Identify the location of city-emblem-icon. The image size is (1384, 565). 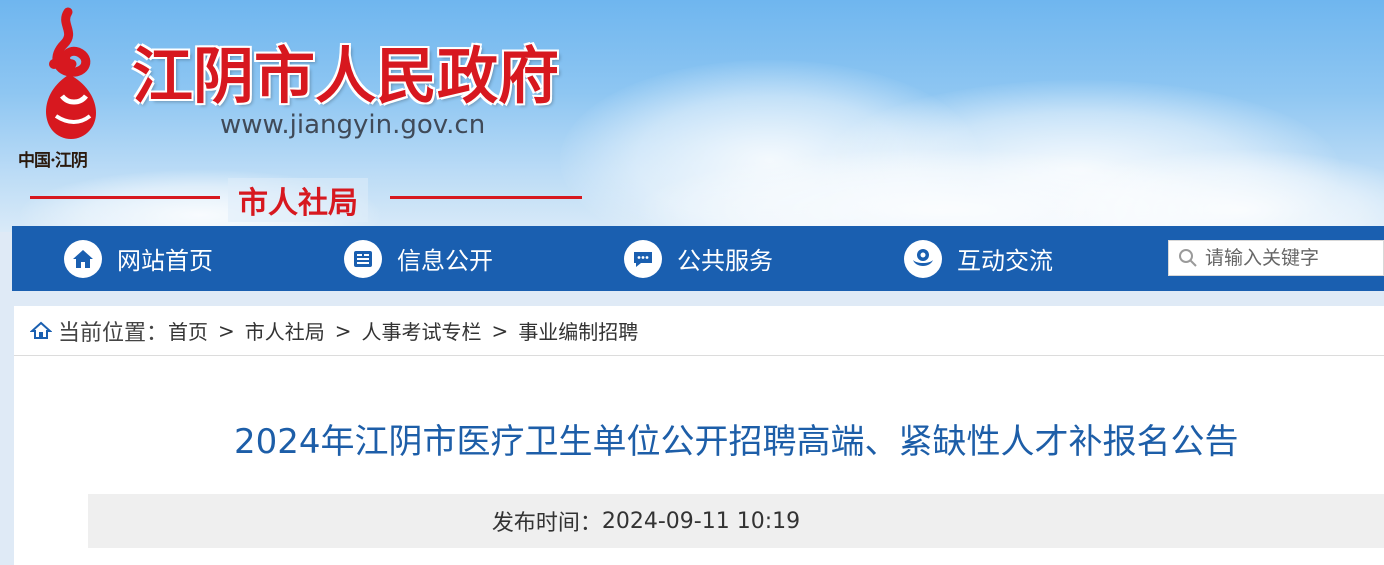
(71, 73).